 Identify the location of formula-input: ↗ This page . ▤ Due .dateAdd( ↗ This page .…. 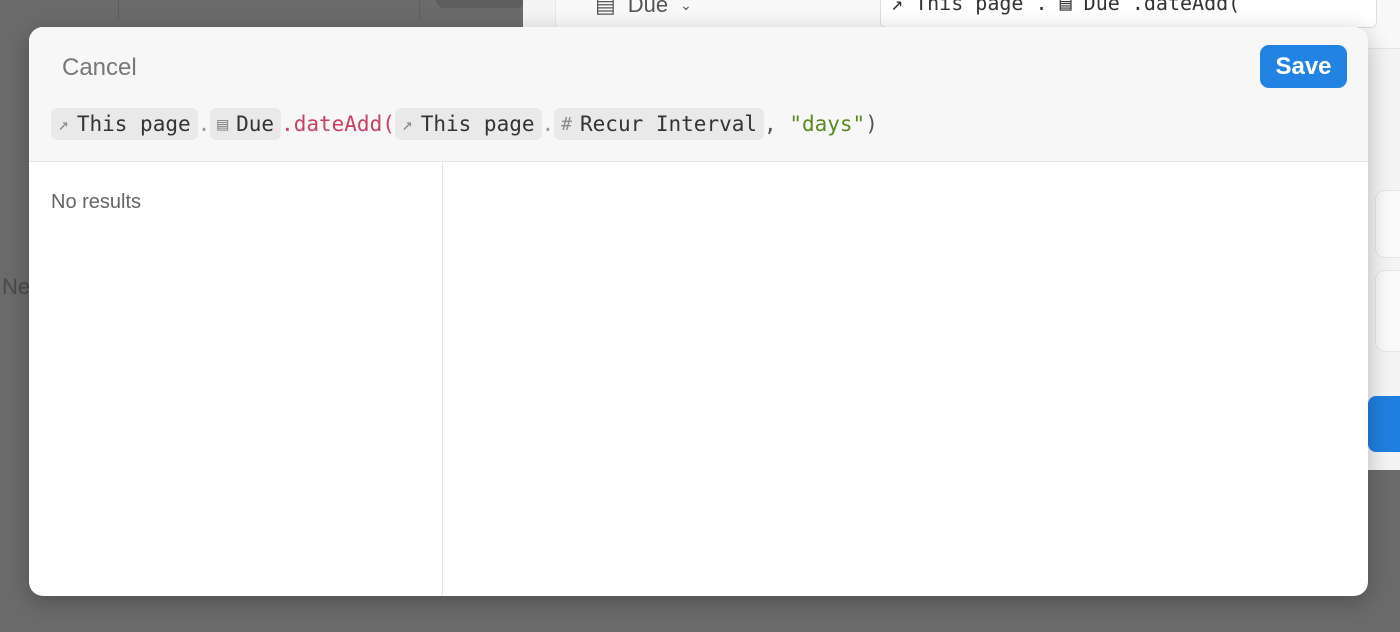
(464, 124).